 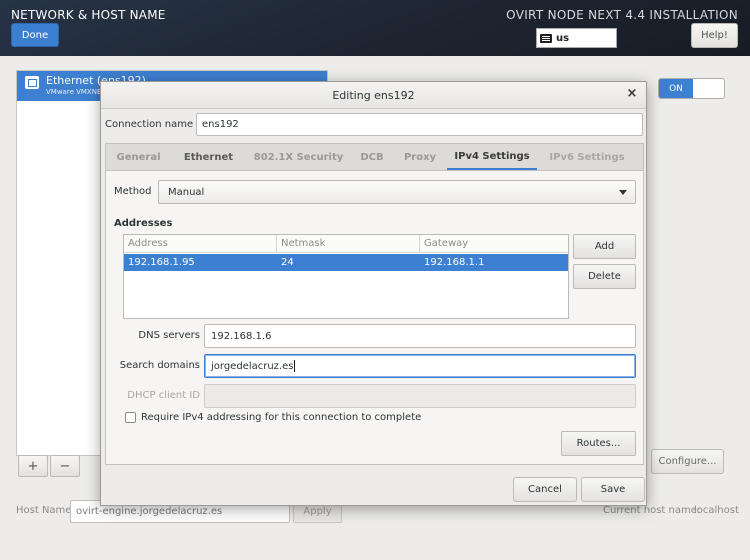 I want to click on keyboard-layout-indicator: us, so click(x=576, y=38).